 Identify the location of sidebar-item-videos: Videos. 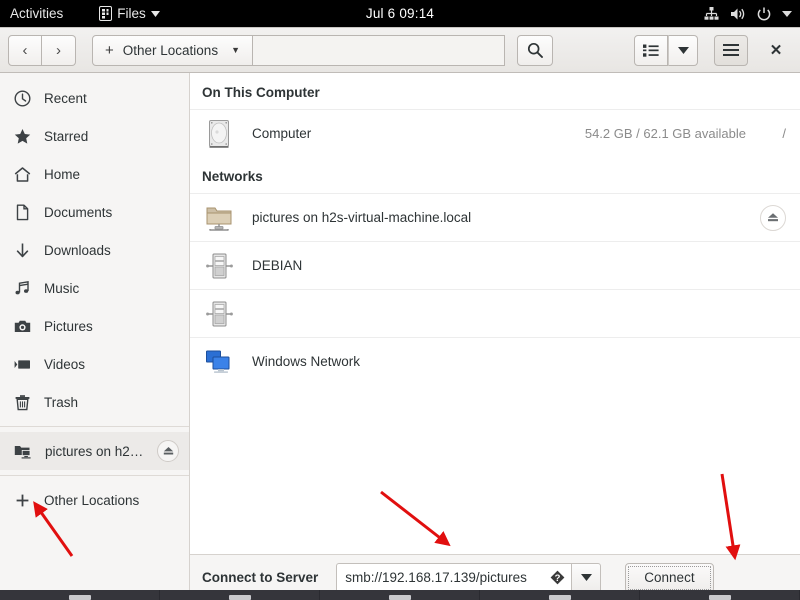
(94, 364).